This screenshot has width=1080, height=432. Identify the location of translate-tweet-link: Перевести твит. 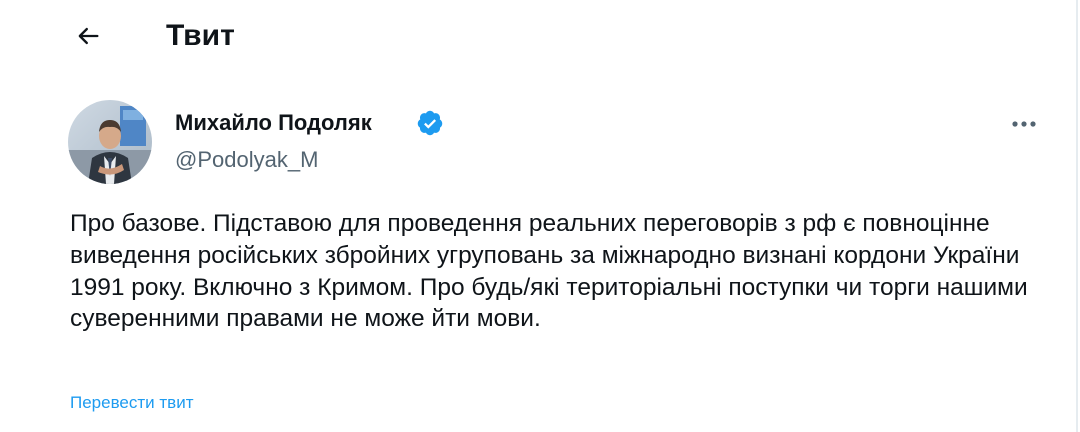
(131, 403).